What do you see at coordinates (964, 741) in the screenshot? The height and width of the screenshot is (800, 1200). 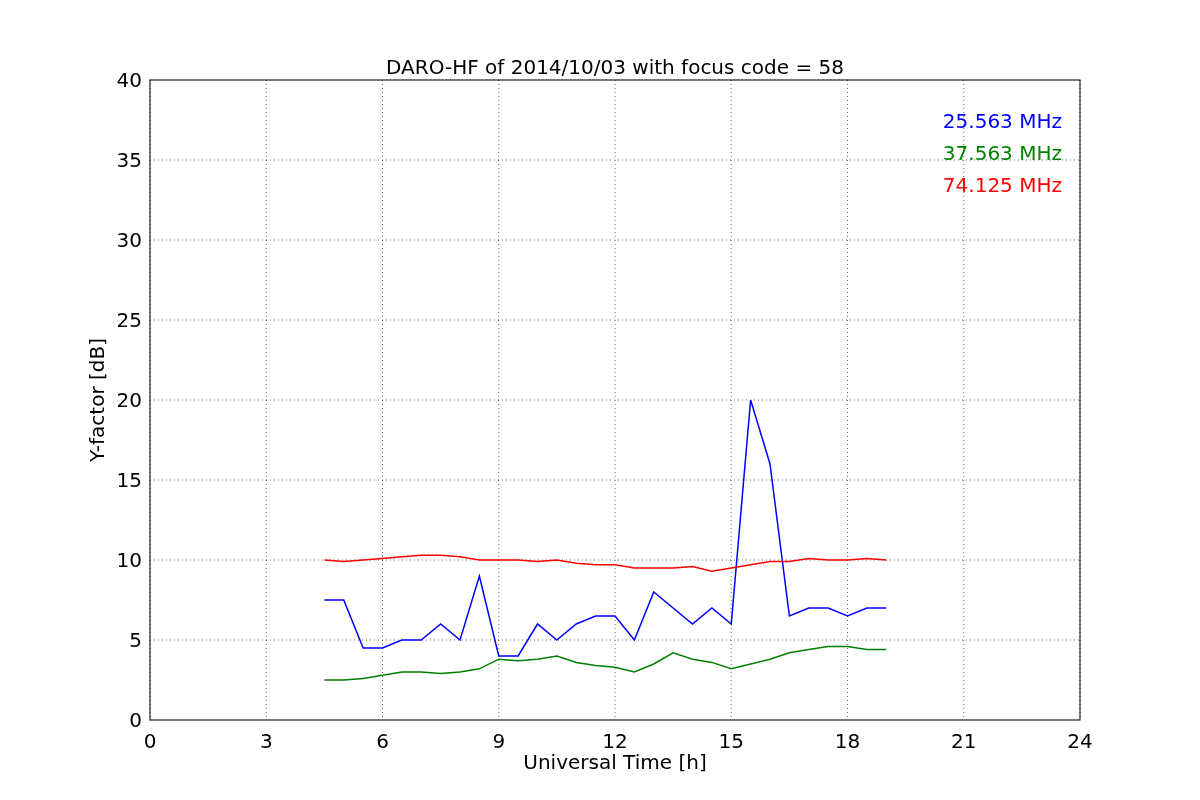 I see `x-tick-label: 21` at bounding box center [964, 741].